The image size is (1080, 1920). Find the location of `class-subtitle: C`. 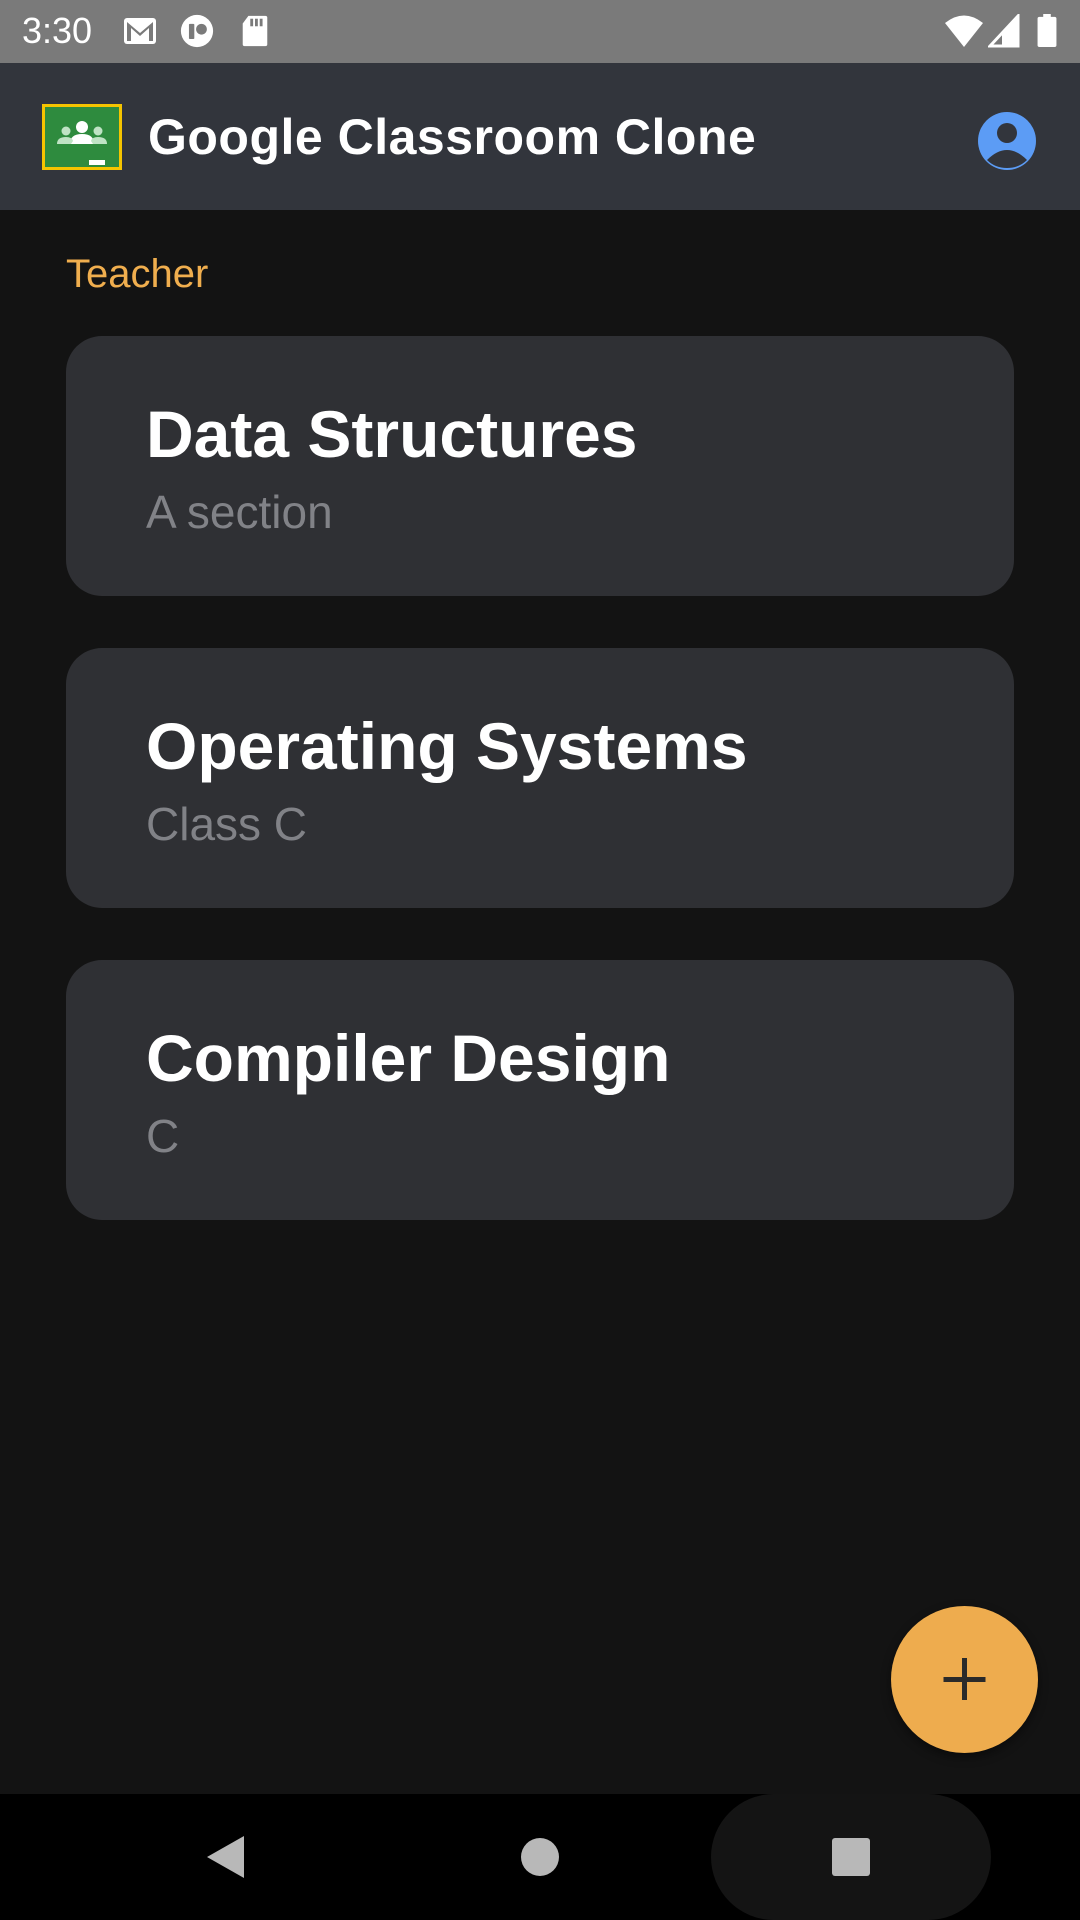

class-subtitle: C is located at coordinates (163, 1136).